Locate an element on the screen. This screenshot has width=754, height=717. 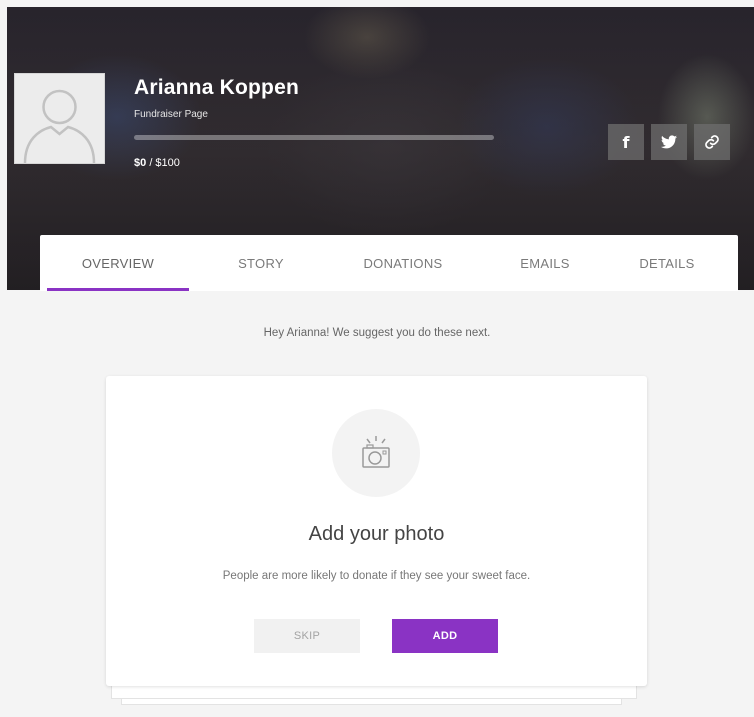
tab-label: DETAILS is located at coordinates (667, 263).